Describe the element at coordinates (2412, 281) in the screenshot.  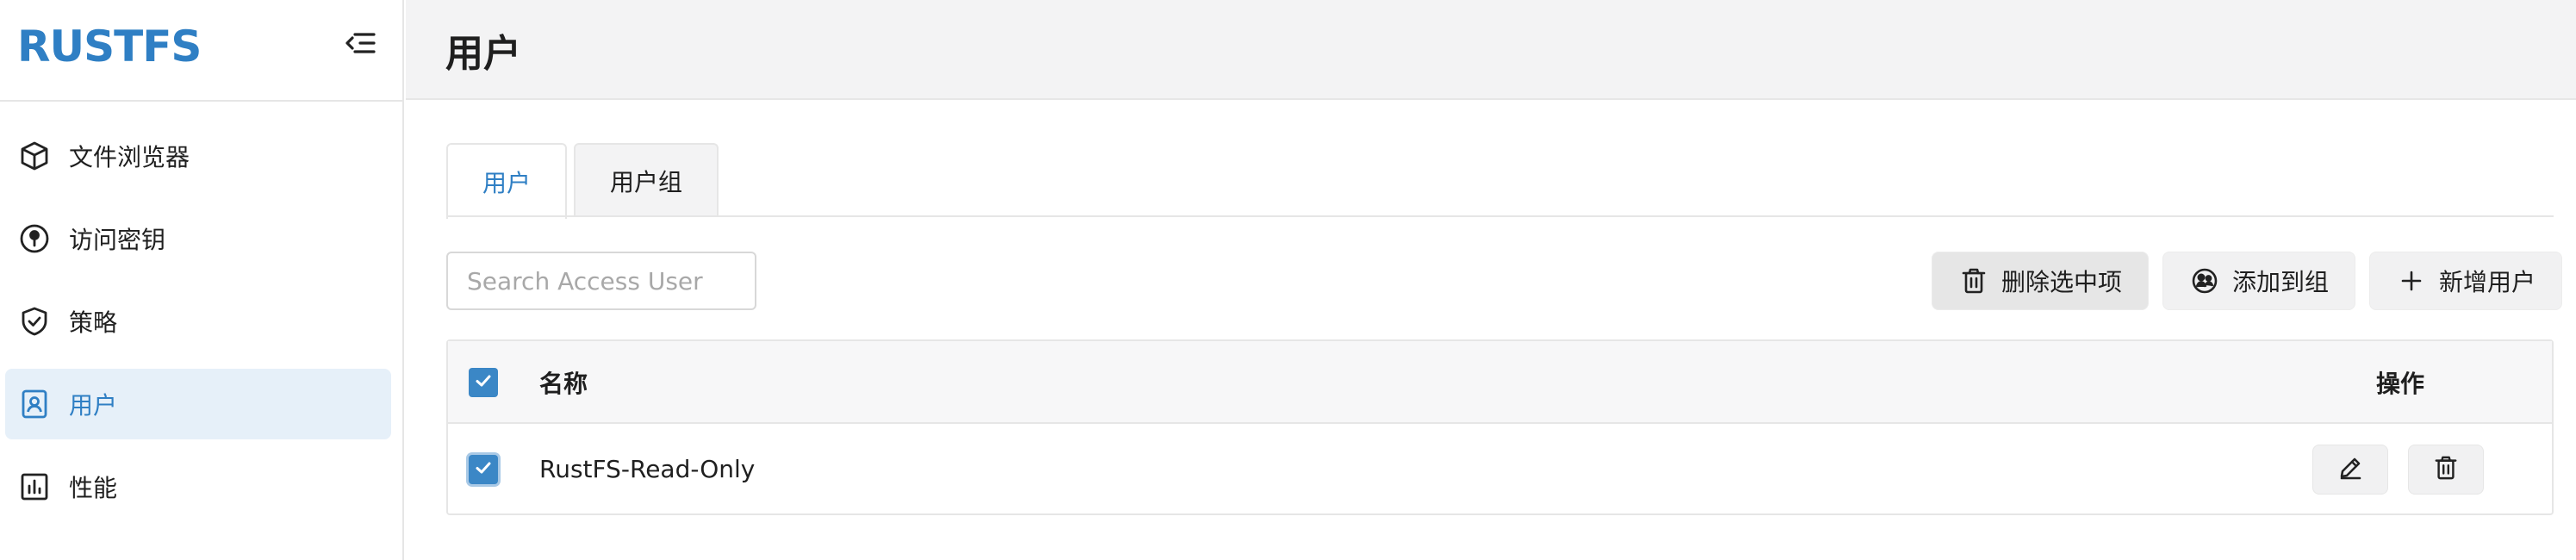
I see `plus-icon` at that location.